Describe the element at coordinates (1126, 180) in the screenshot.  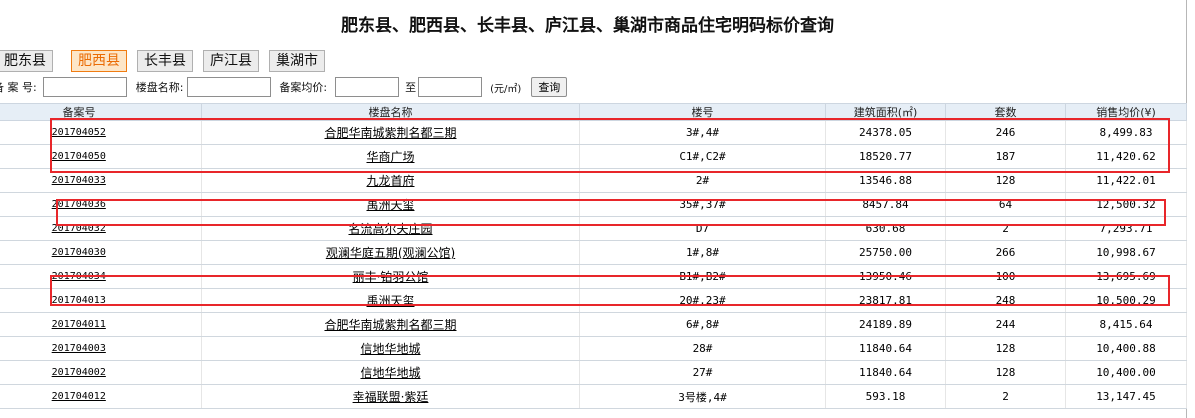
I see `avg-price-cell: 11,422.01` at that location.